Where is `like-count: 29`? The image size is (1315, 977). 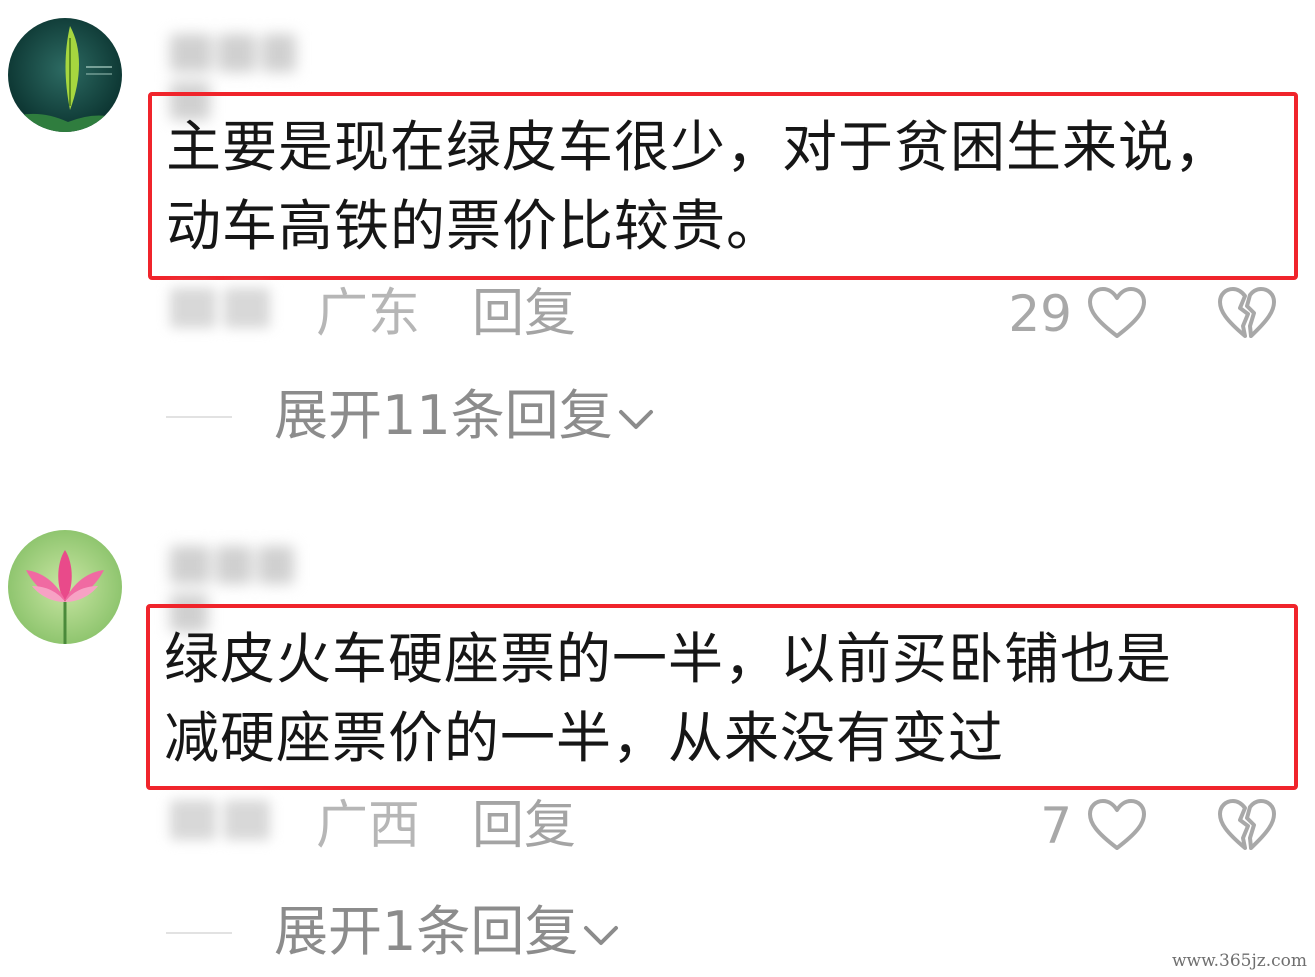 like-count: 29 is located at coordinates (1040, 314).